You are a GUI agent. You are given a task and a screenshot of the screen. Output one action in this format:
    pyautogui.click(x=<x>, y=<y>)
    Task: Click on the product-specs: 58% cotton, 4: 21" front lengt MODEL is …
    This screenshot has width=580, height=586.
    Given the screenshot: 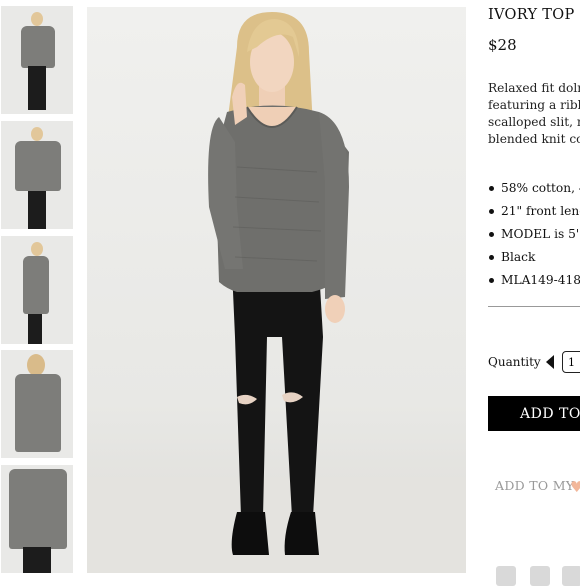 What is the action you would take?
    pyautogui.click(x=534, y=237)
    